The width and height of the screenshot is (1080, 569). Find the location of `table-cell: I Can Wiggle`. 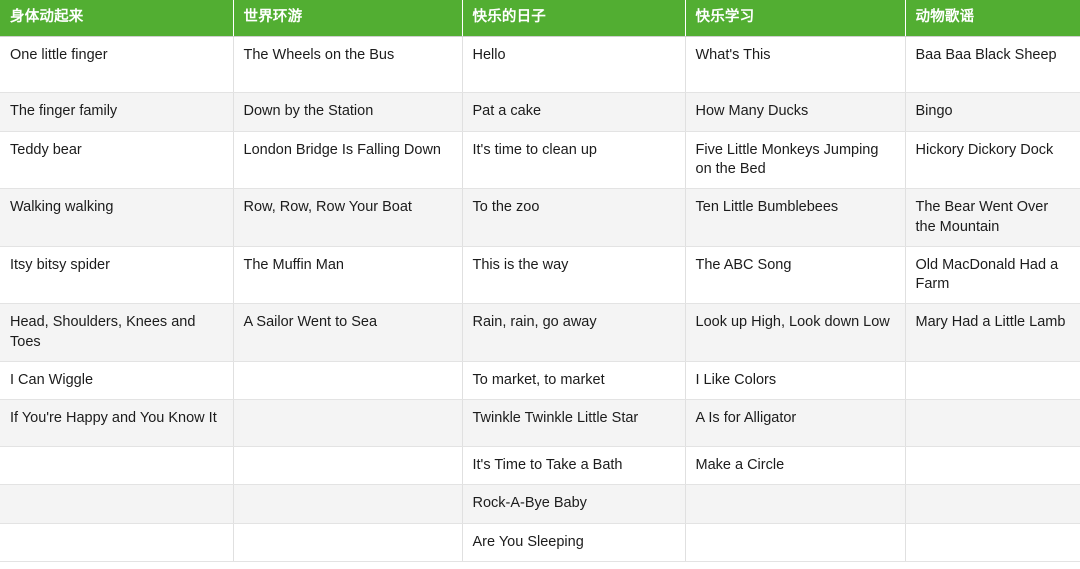

table-cell: I Can Wiggle is located at coordinates (117, 381).